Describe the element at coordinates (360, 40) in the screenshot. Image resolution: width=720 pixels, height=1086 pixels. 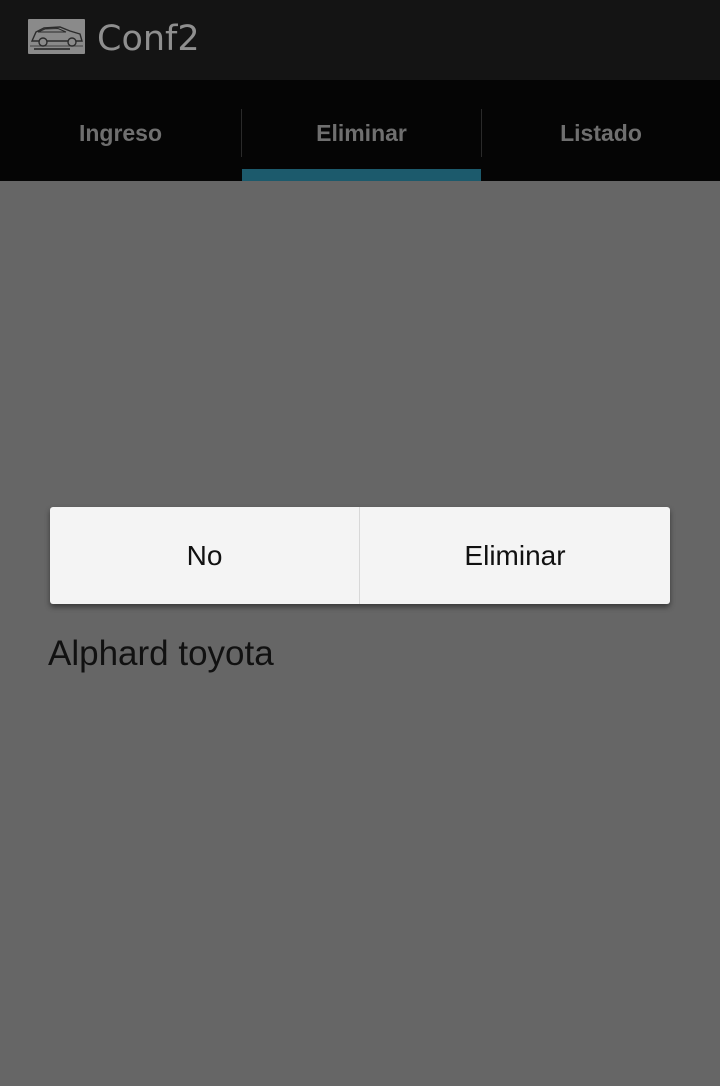
I see `action-bar: Conf2` at that location.